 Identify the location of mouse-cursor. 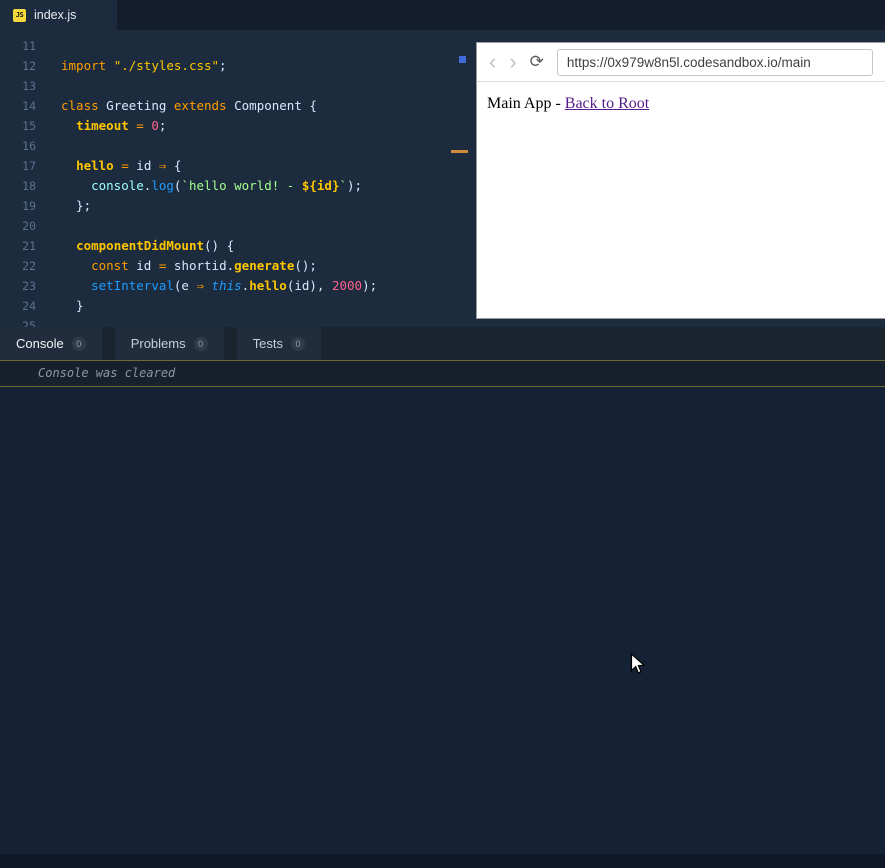
(638, 663).